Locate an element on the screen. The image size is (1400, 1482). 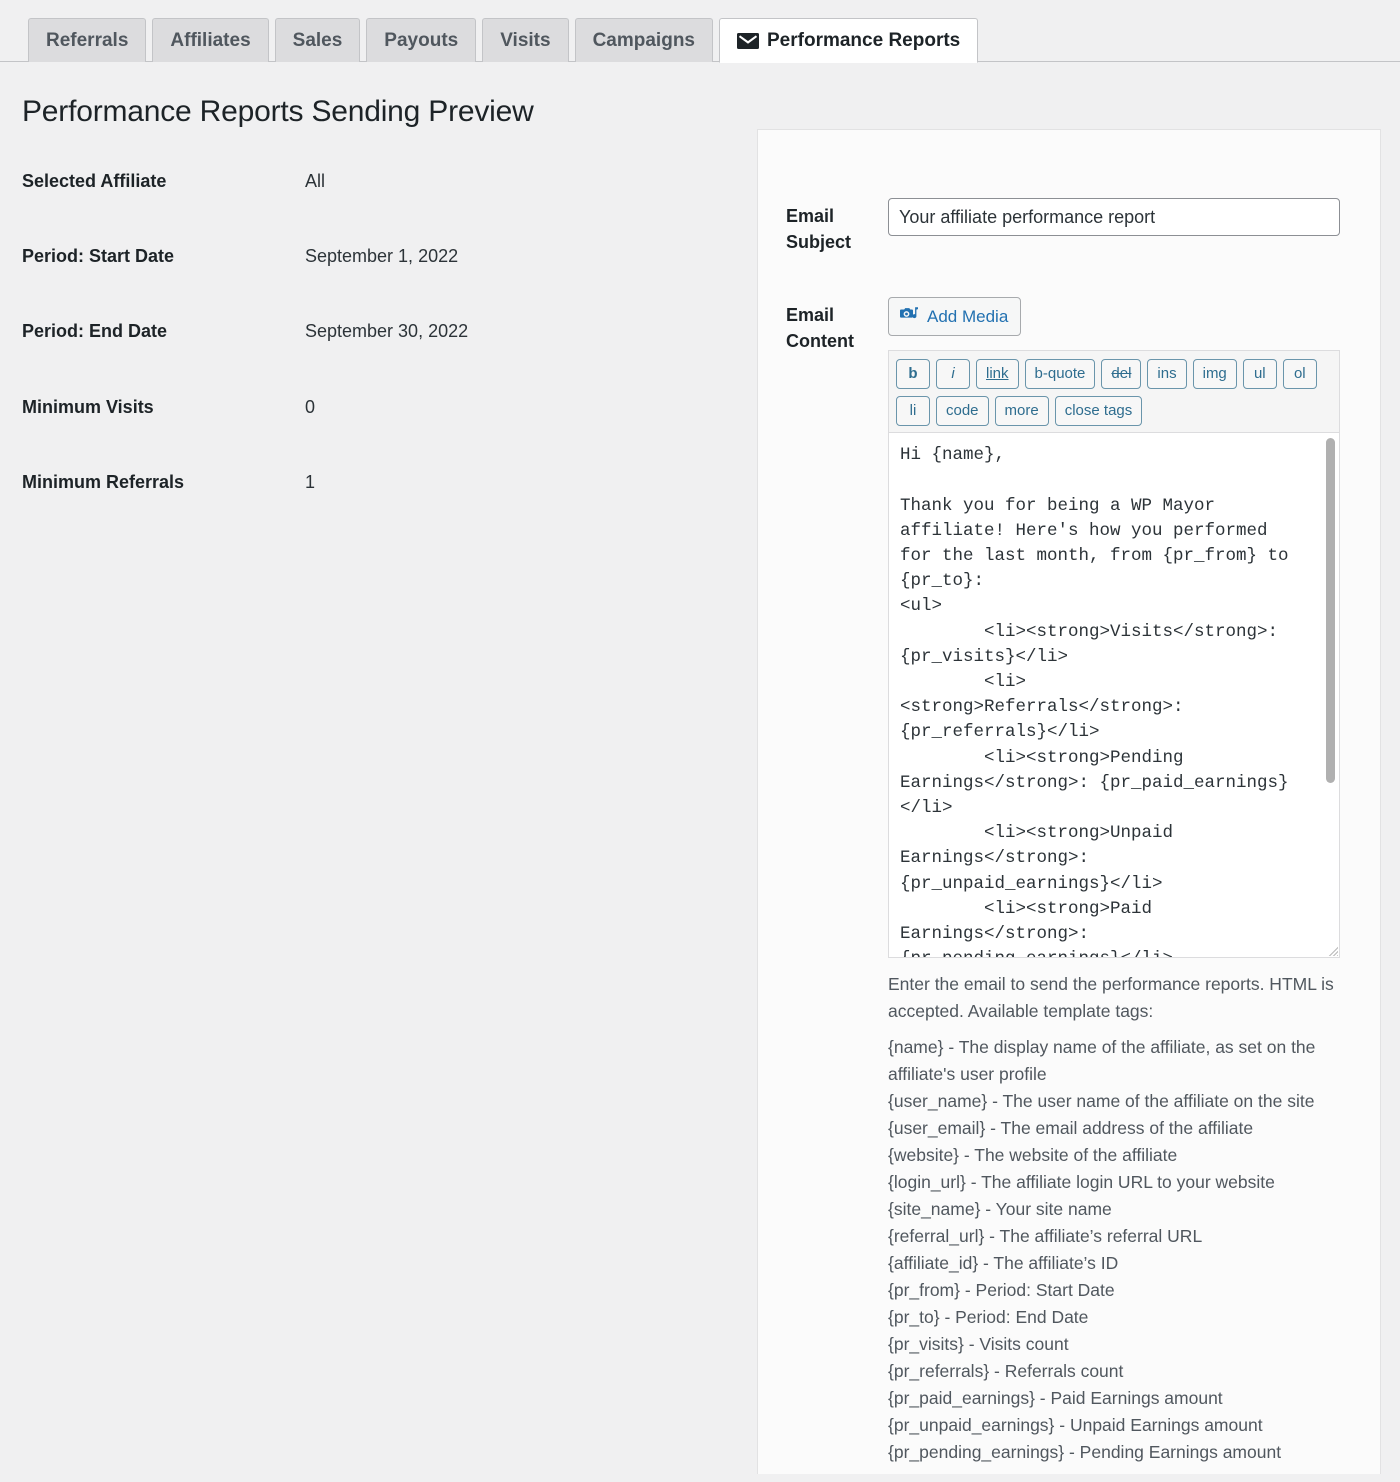
textarea-scrollbar is located at coordinates (1330, 696).